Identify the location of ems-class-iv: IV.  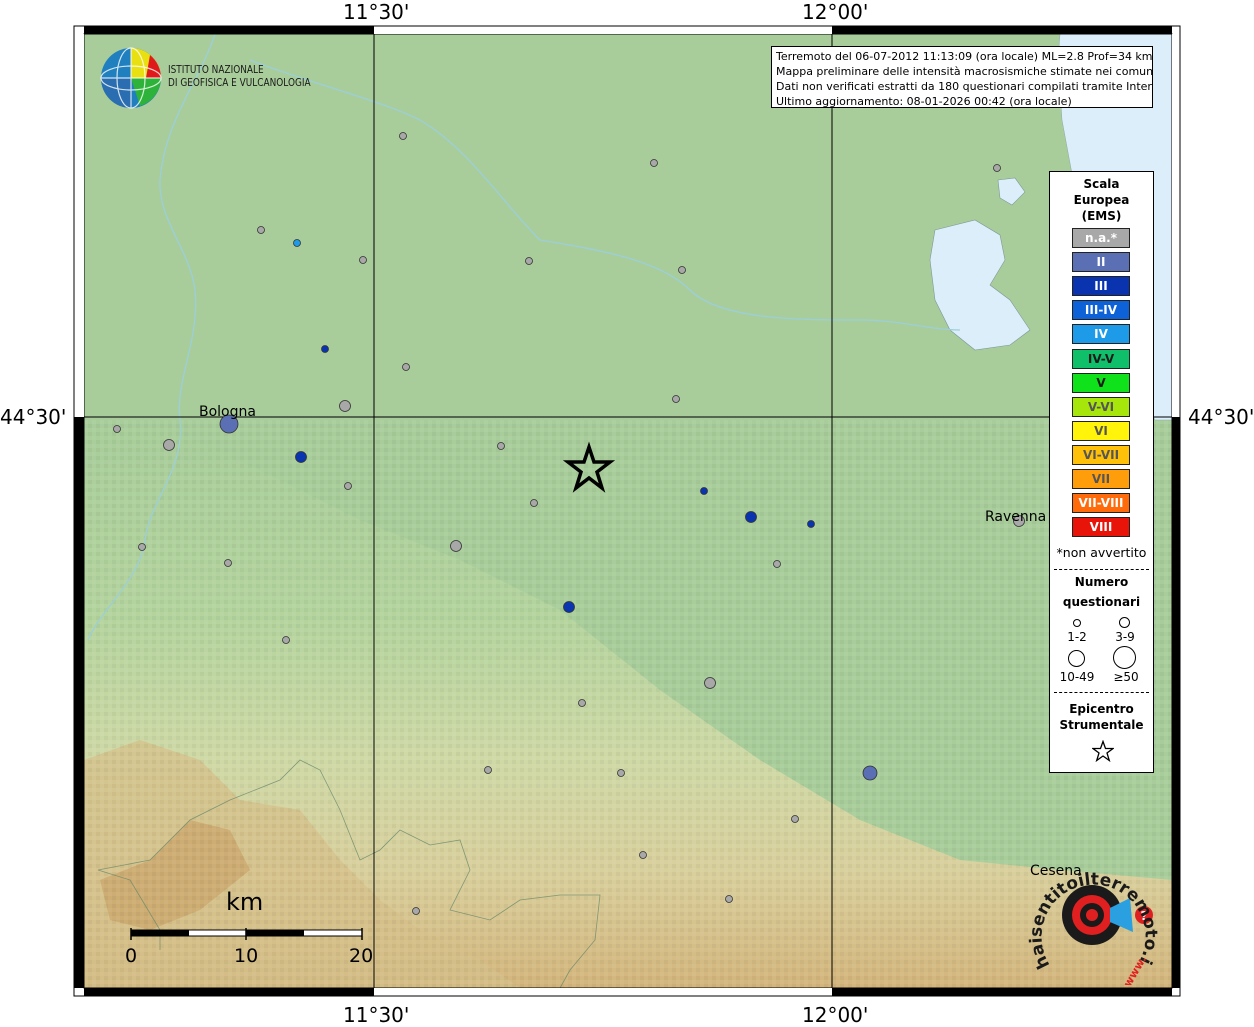
(1101, 334).